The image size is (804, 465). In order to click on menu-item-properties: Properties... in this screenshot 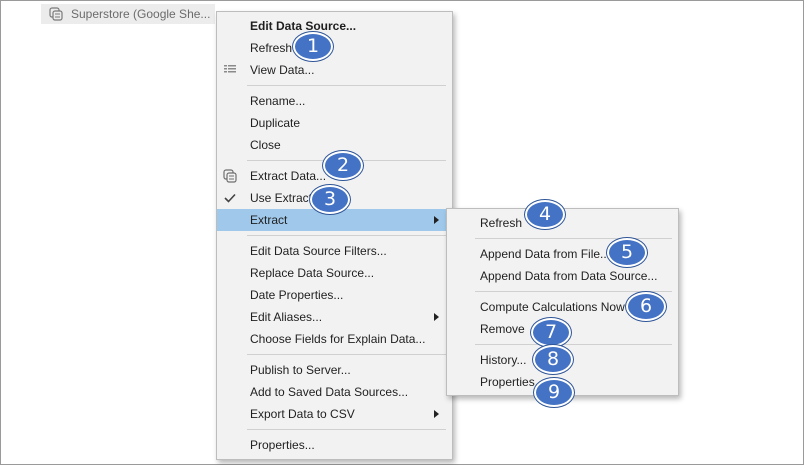, I will do `click(334, 445)`.